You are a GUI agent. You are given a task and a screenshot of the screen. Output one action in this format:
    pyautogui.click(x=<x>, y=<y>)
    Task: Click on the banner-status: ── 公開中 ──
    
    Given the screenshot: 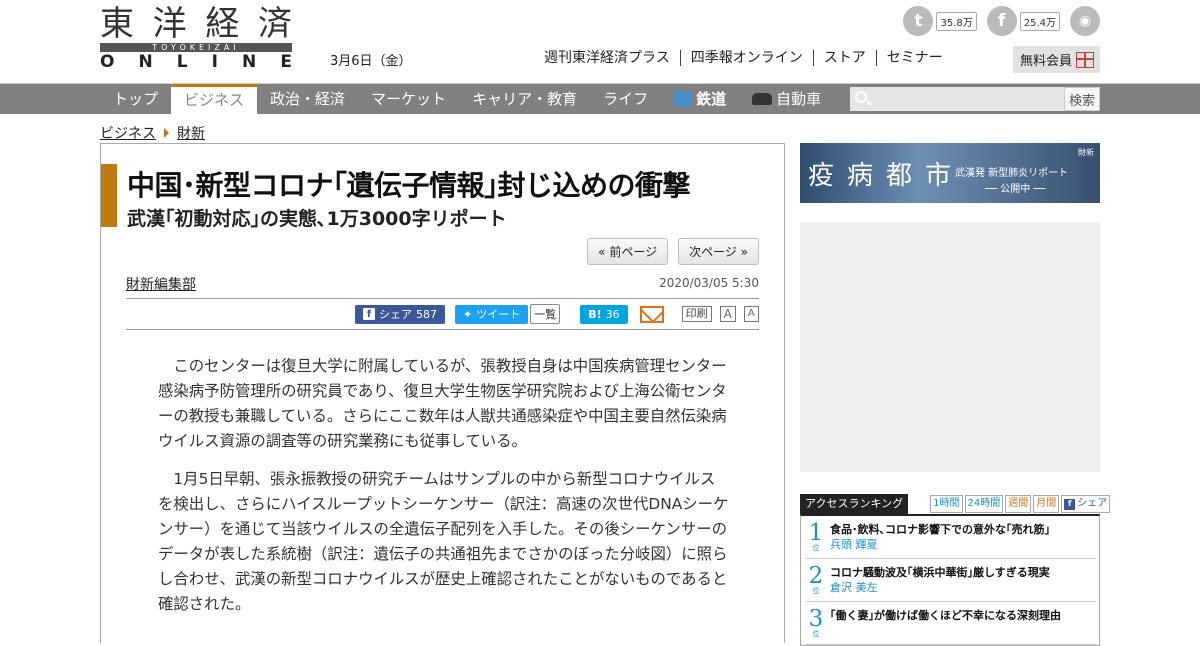 What is the action you would take?
    pyautogui.click(x=1015, y=189)
    